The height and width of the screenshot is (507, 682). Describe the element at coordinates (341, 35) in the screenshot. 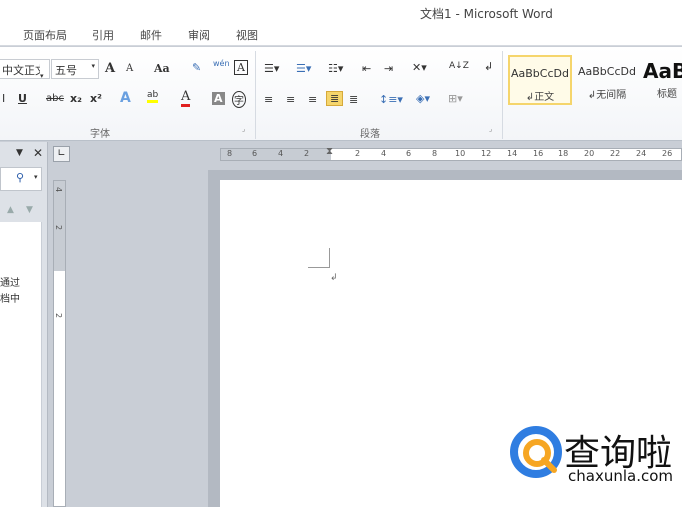

I see `ribbon-tabs: 页面布局 引用 邮件 审阅 视图` at that location.